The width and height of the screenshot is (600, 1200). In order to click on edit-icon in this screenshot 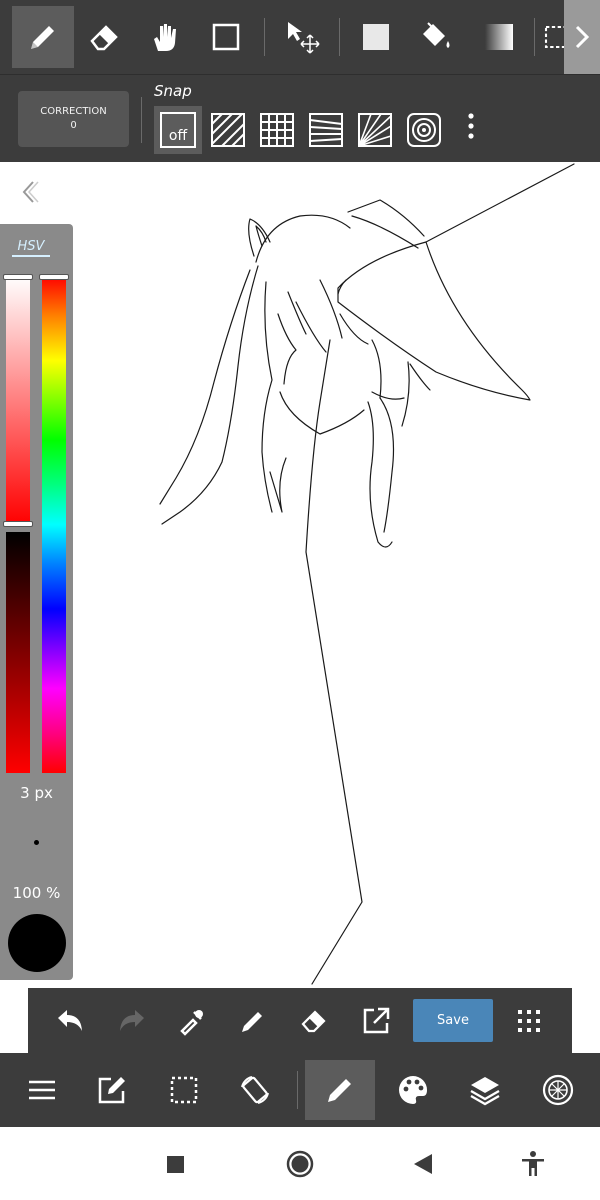, I will do `click(111, 1090)`.